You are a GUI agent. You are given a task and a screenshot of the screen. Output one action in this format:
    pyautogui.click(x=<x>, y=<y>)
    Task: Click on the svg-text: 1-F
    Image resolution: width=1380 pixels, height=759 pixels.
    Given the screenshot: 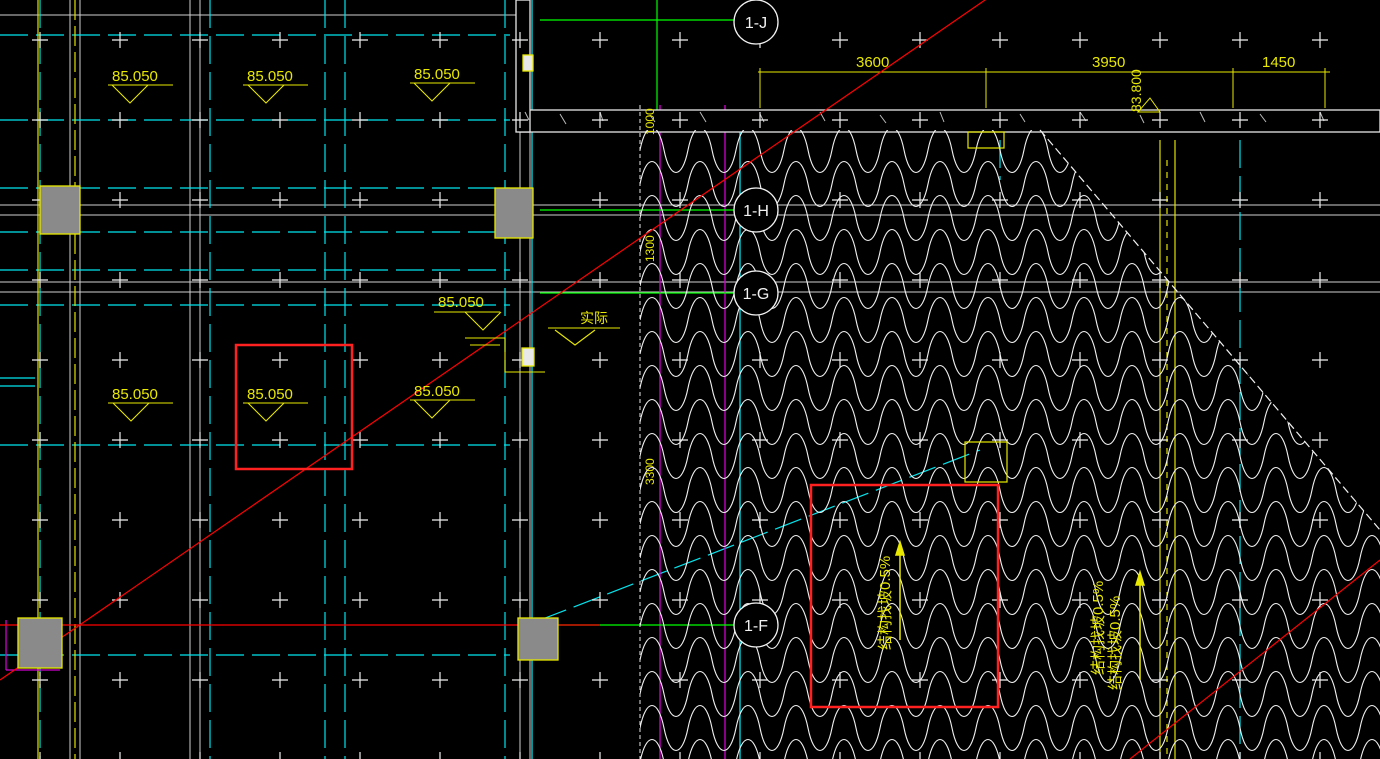 What is the action you would take?
    pyautogui.click(x=756, y=626)
    